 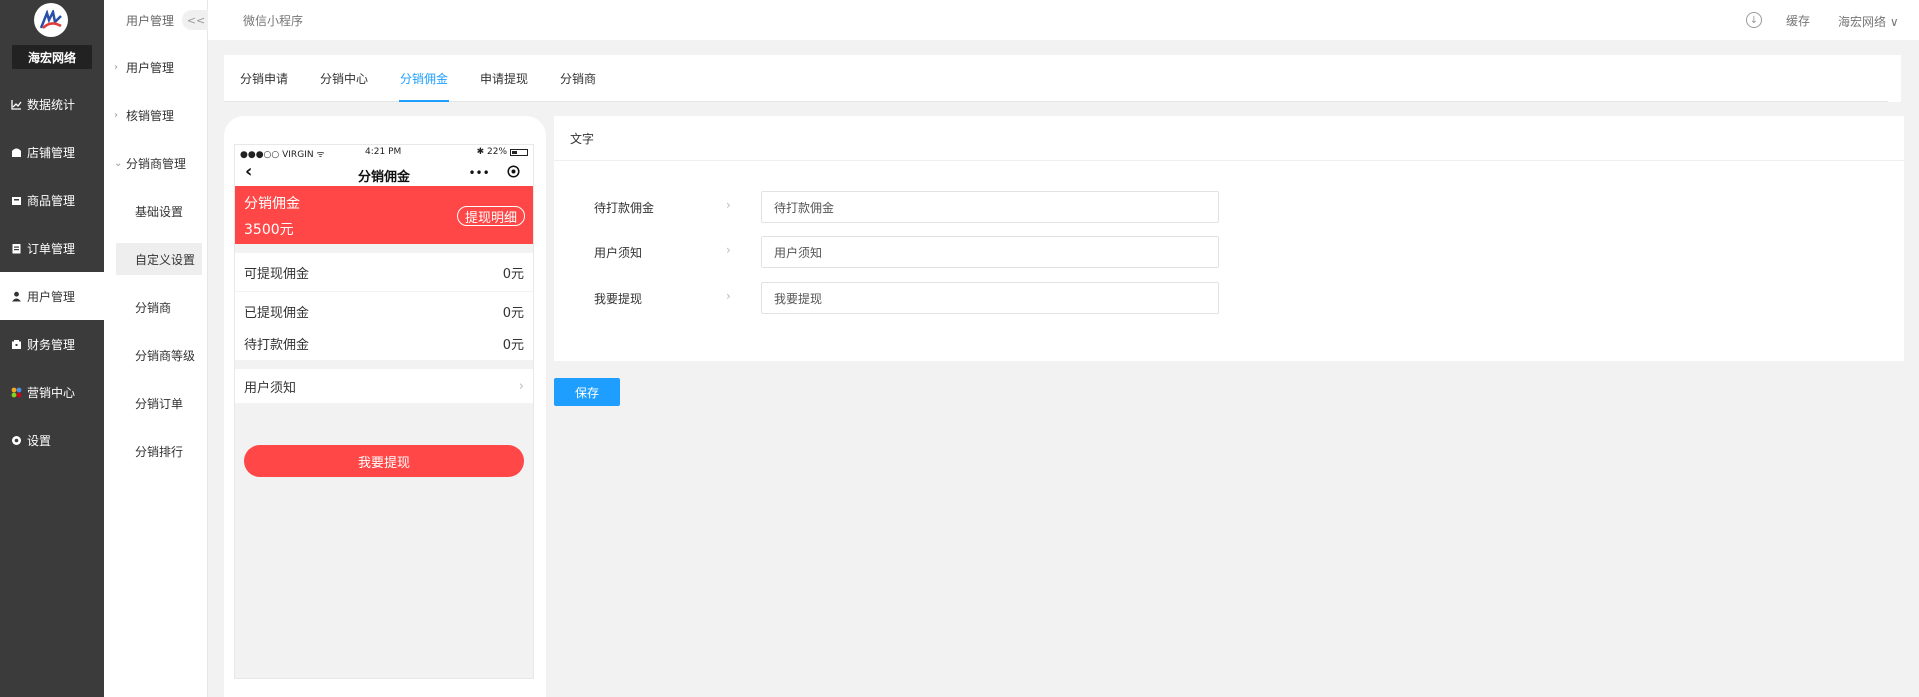 What do you see at coordinates (269, 230) in the screenshot?
I see `commission-amount: 3500元` at bounding box center [269, 230].